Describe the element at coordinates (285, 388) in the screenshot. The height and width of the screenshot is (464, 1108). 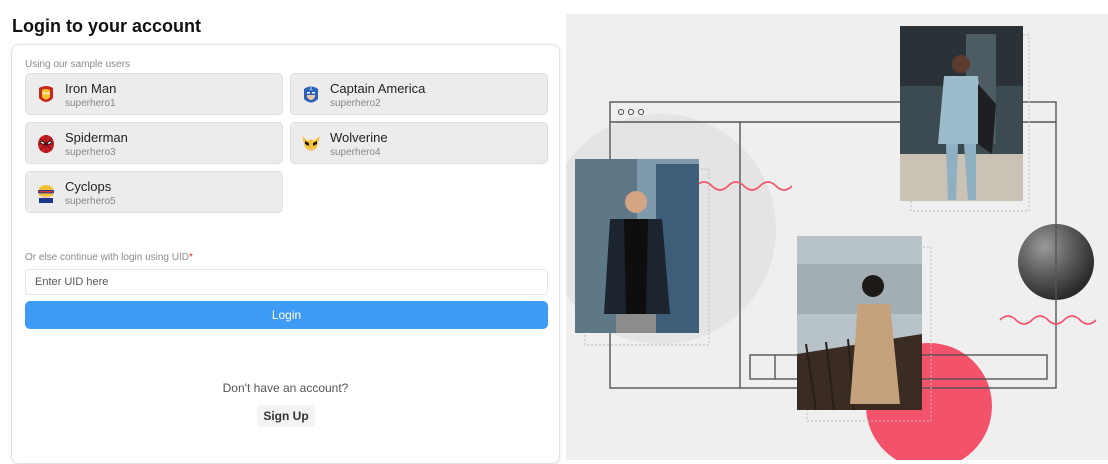
I see `signup-prompt: Don't have an account?` at that location.